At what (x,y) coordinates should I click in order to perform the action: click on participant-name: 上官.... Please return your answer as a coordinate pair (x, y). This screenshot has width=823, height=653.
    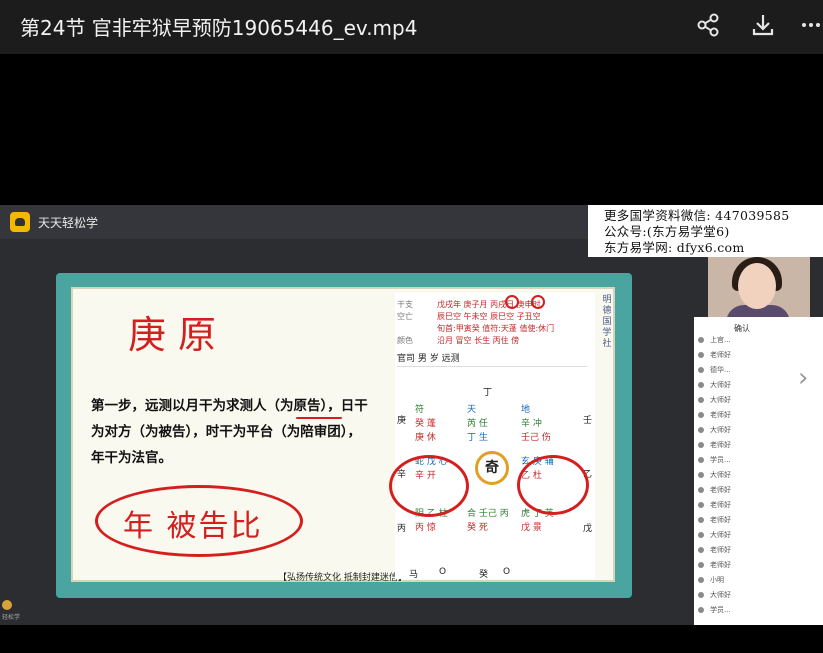
    Looking at the image, I should click on (720, 340).